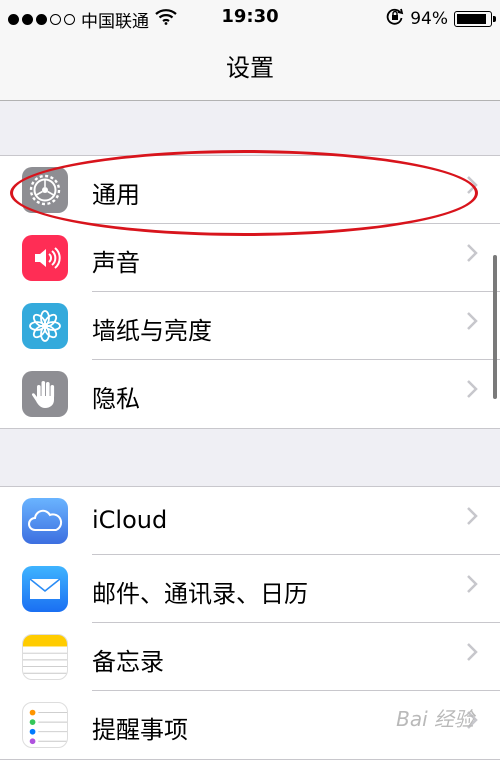  I want to click on battery-percent: 94%, so click(429, 18).